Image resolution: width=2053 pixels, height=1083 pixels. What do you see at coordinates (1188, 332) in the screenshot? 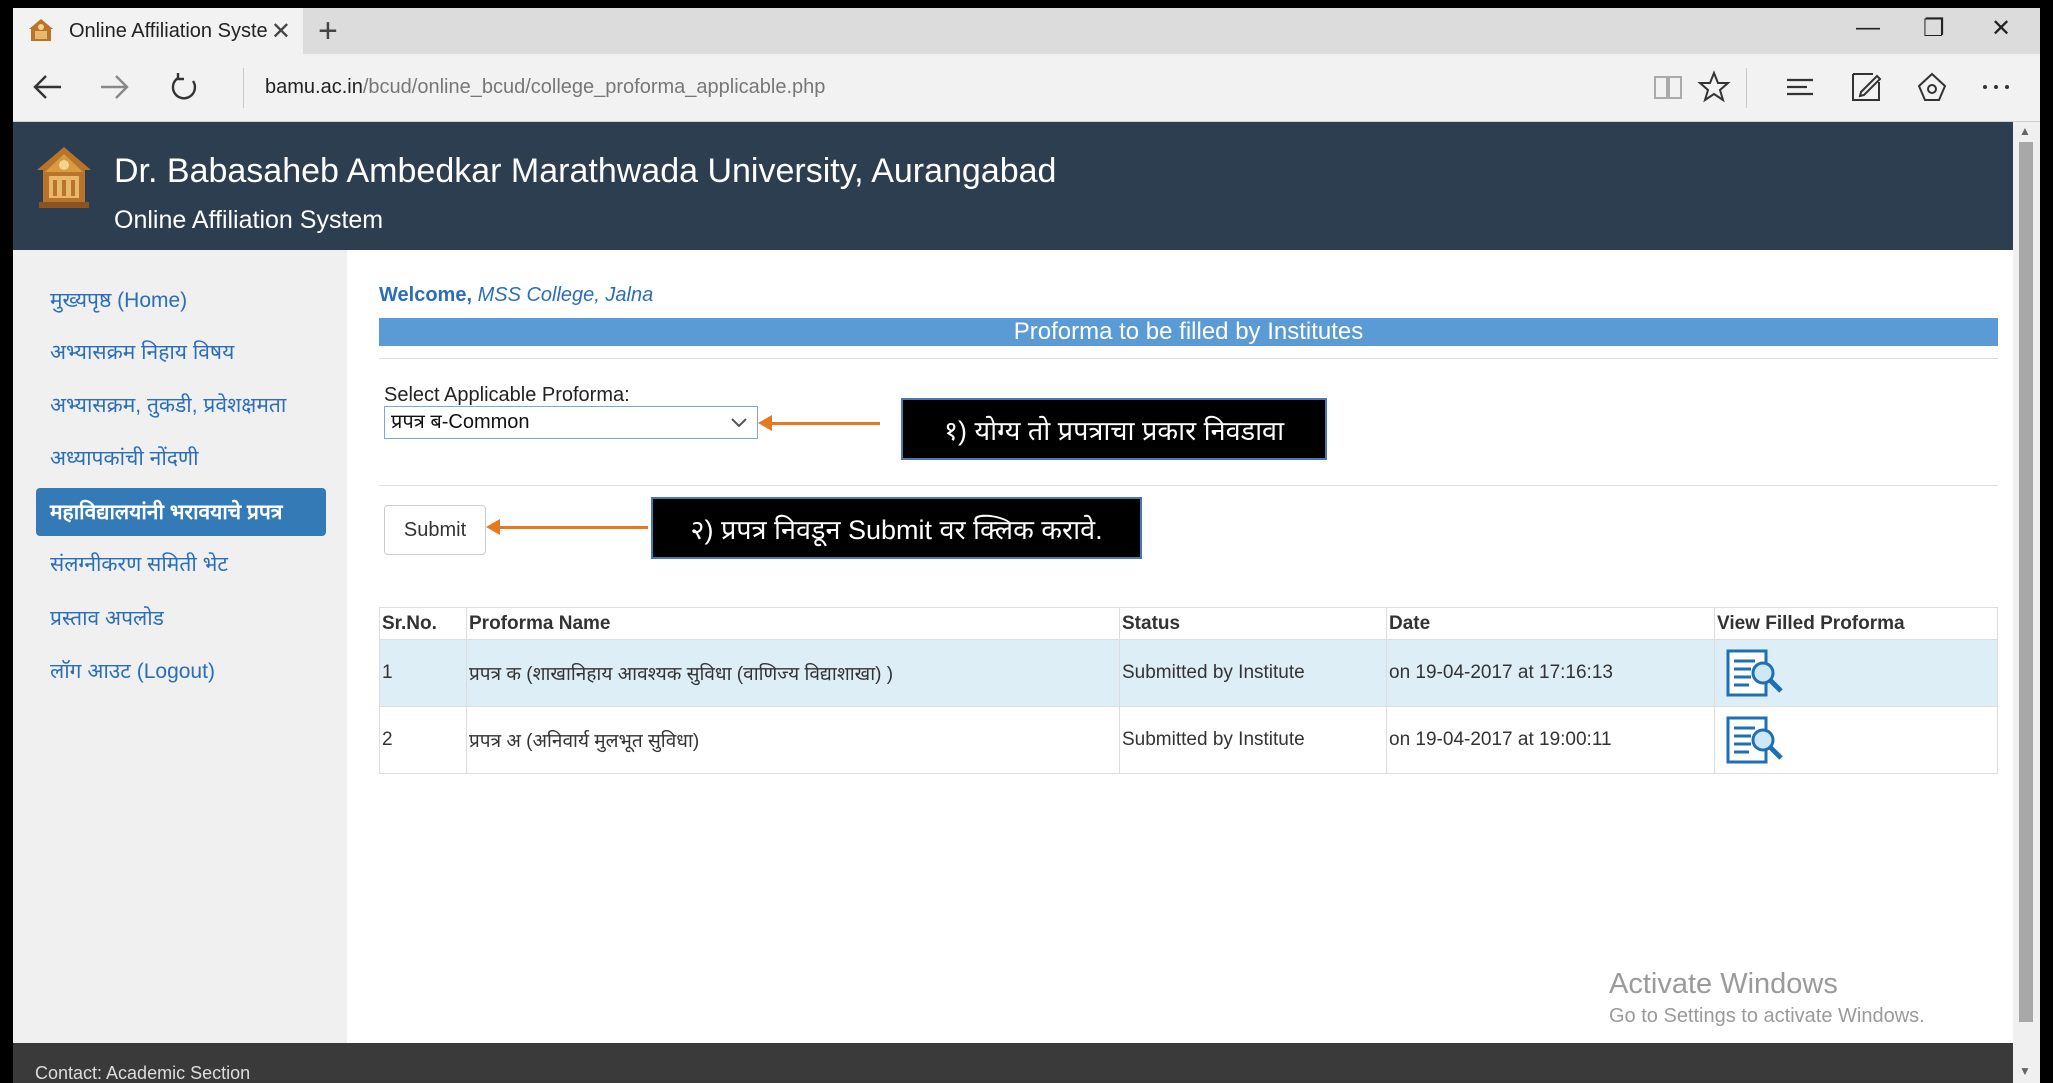
I see `section-title: Proforma to be filled by Institutes` at bounding box center [1188, 332].